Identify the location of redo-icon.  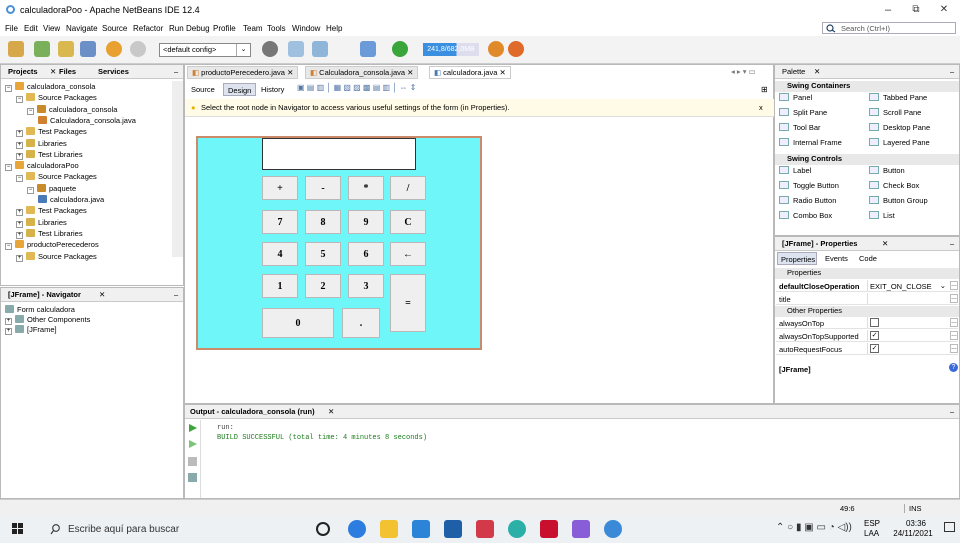
(138, 49).